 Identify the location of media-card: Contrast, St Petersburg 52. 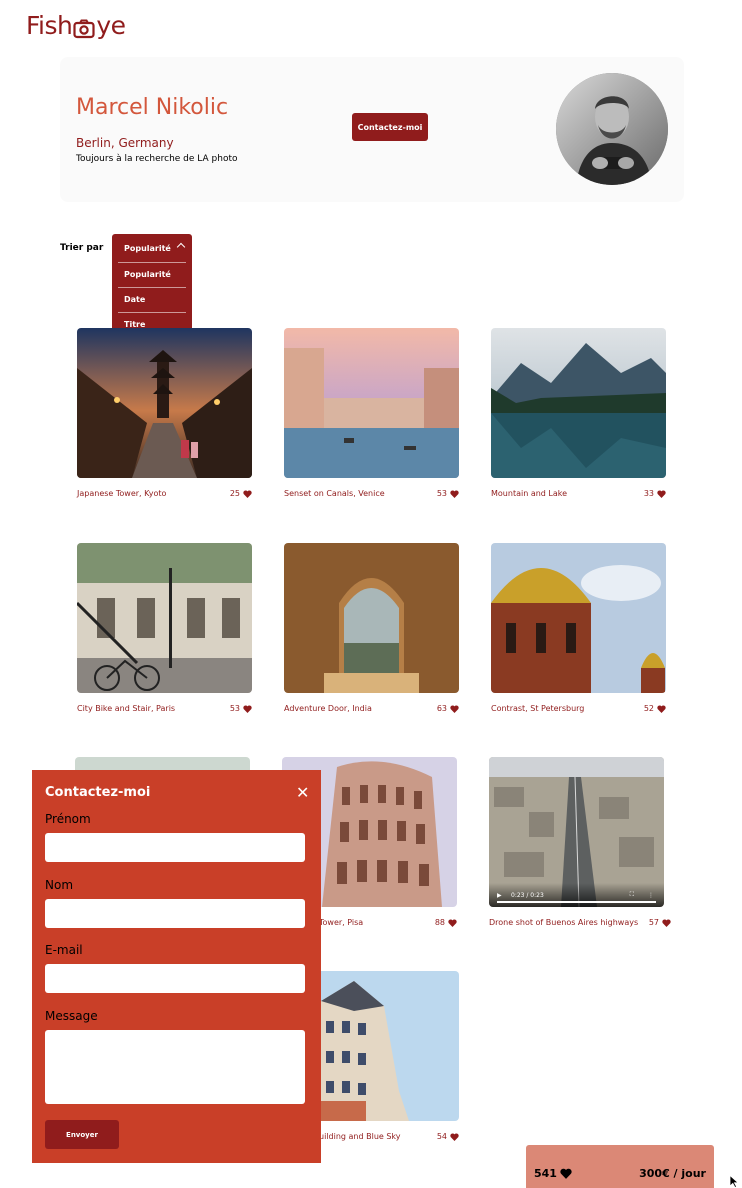
(578, 628).